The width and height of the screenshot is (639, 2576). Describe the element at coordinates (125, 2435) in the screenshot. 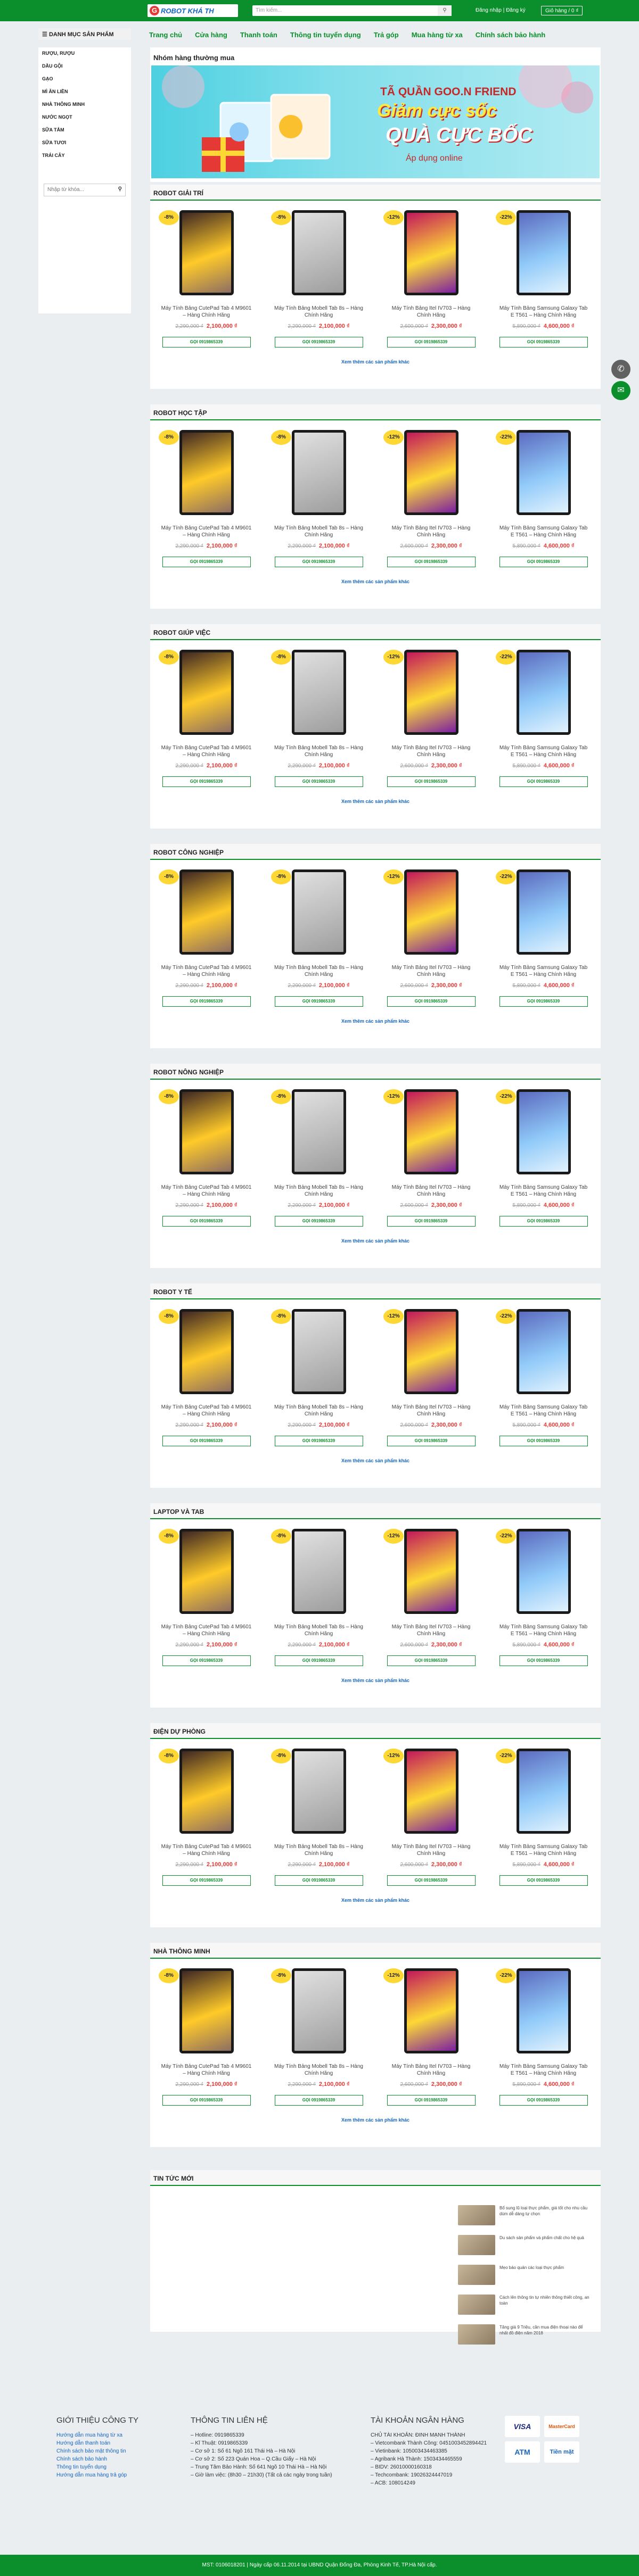

I see `footer-link: Hướng dẫn mua hàng từ xa` at that location.